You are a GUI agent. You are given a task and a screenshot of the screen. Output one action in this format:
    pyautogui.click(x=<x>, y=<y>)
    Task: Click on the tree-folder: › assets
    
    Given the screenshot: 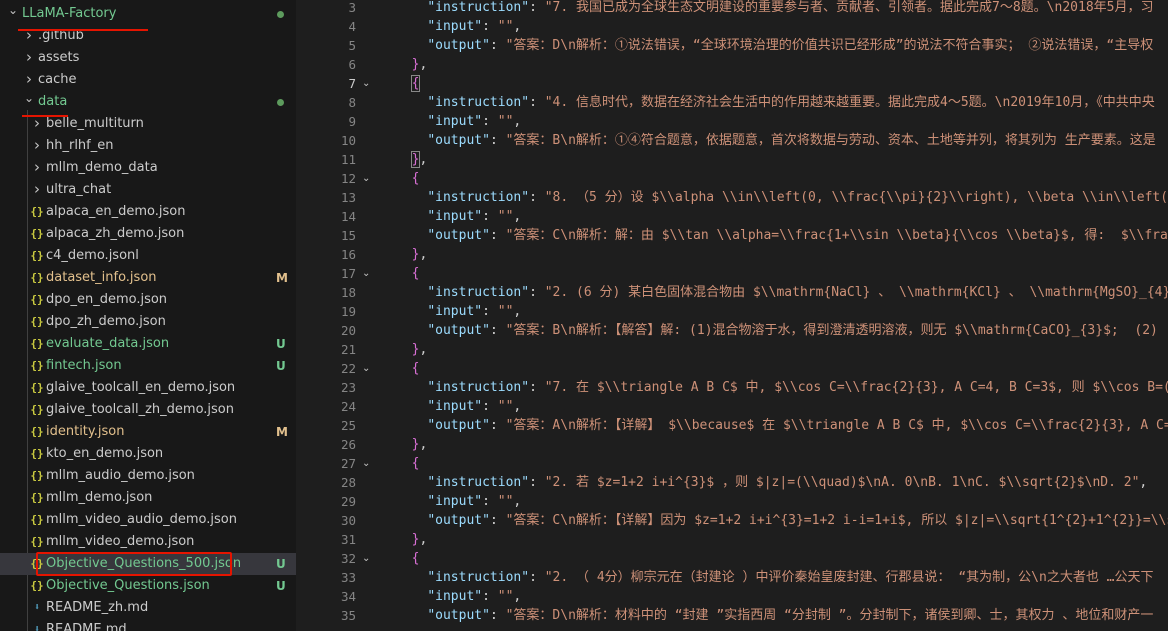 What is the action you would take?
    pyautogui.click(x=148, y=58)
    